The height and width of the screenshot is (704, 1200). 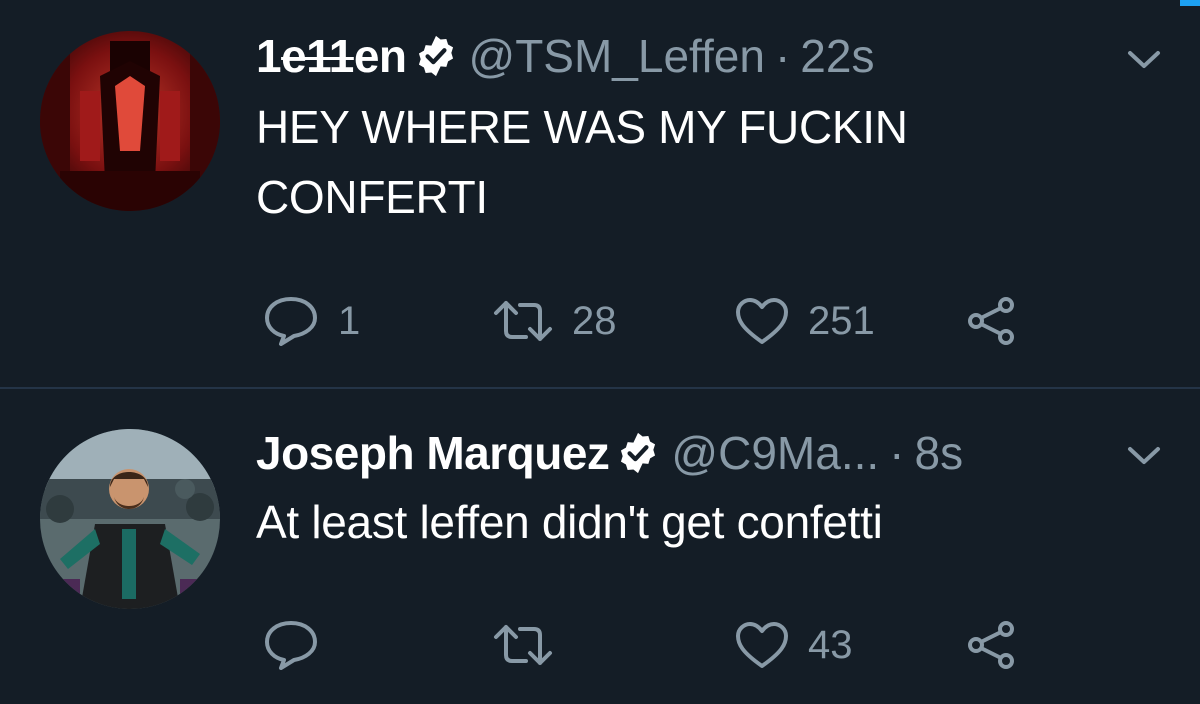 I want to click on reply-button, so click(x=300, y=645).